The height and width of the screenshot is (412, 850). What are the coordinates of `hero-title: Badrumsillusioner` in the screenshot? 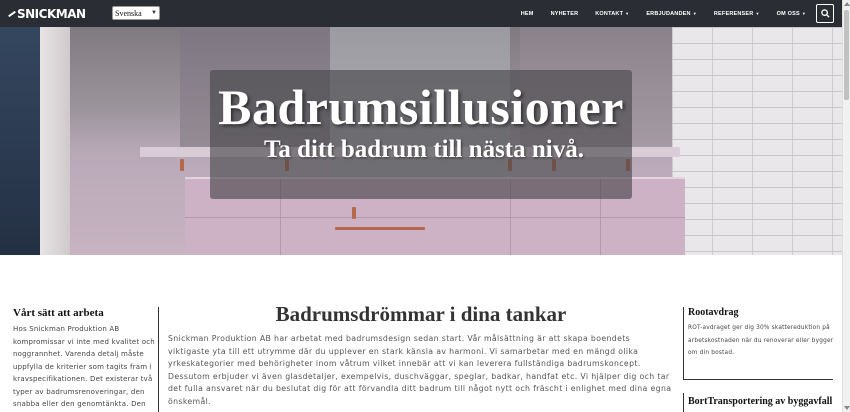 It's located at (421, 107).